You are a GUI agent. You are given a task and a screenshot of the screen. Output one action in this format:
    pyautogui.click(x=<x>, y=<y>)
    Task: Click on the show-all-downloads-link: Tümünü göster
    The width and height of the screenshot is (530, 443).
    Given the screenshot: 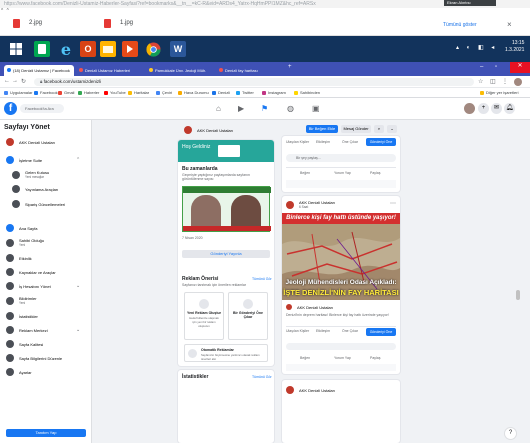 What is the action you would take?
    pyautogui.click(x=460, y=25)
    